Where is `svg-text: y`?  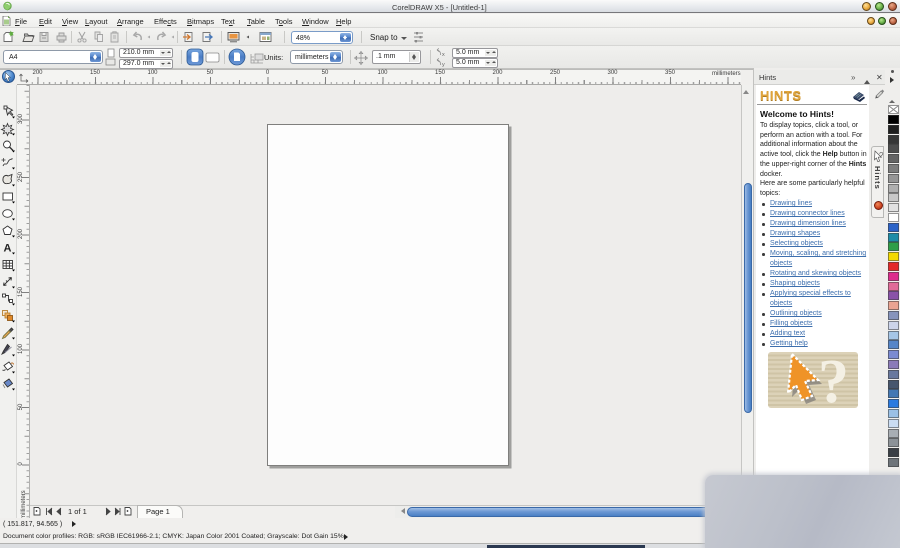
svg-text: y is located at coordinates (443, 65).